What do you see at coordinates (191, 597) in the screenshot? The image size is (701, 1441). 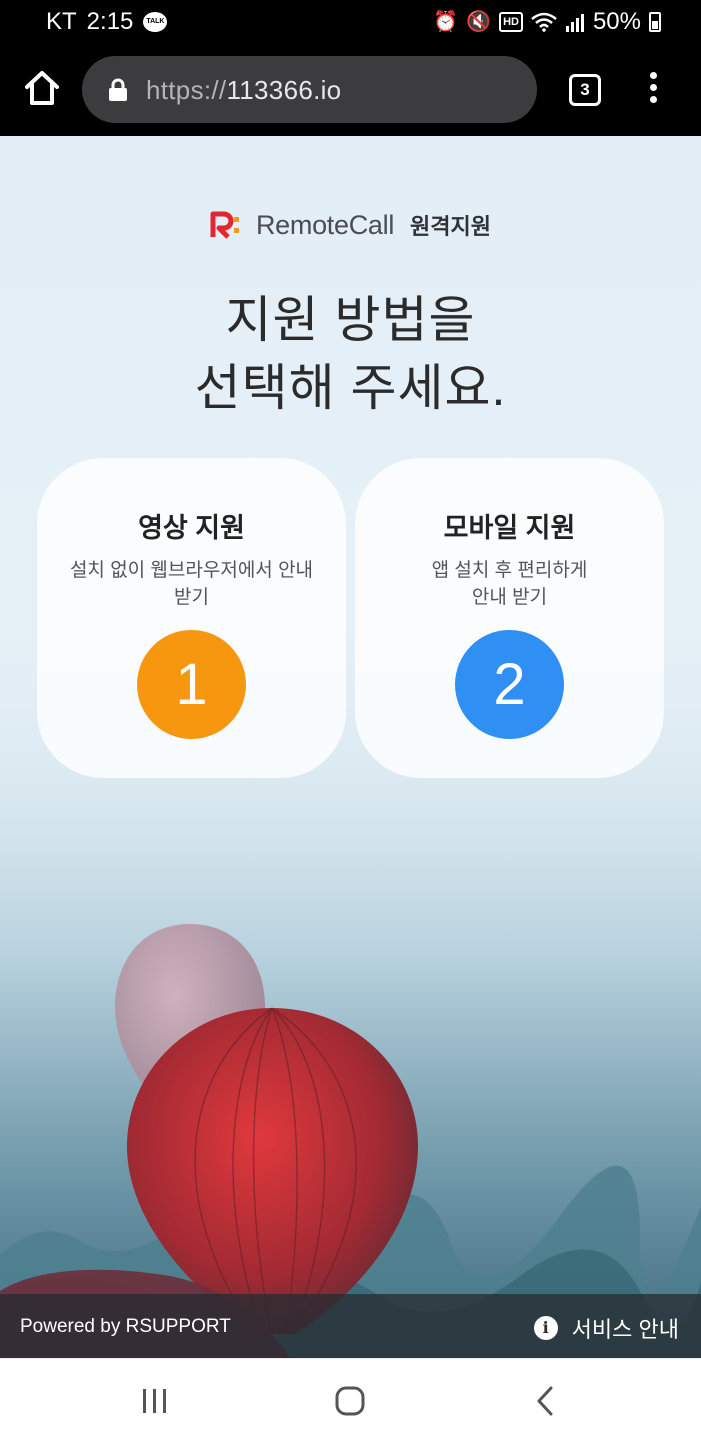 I see `card-description-line2: 받기` at bounding box center [191, 597].